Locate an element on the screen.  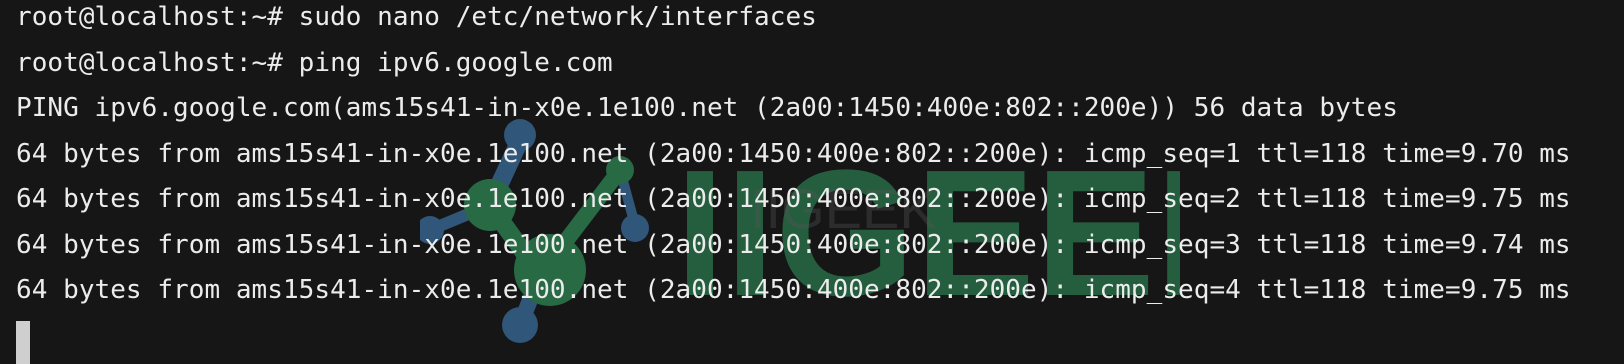
terminal-input-line is located at coordinates (820, 339).